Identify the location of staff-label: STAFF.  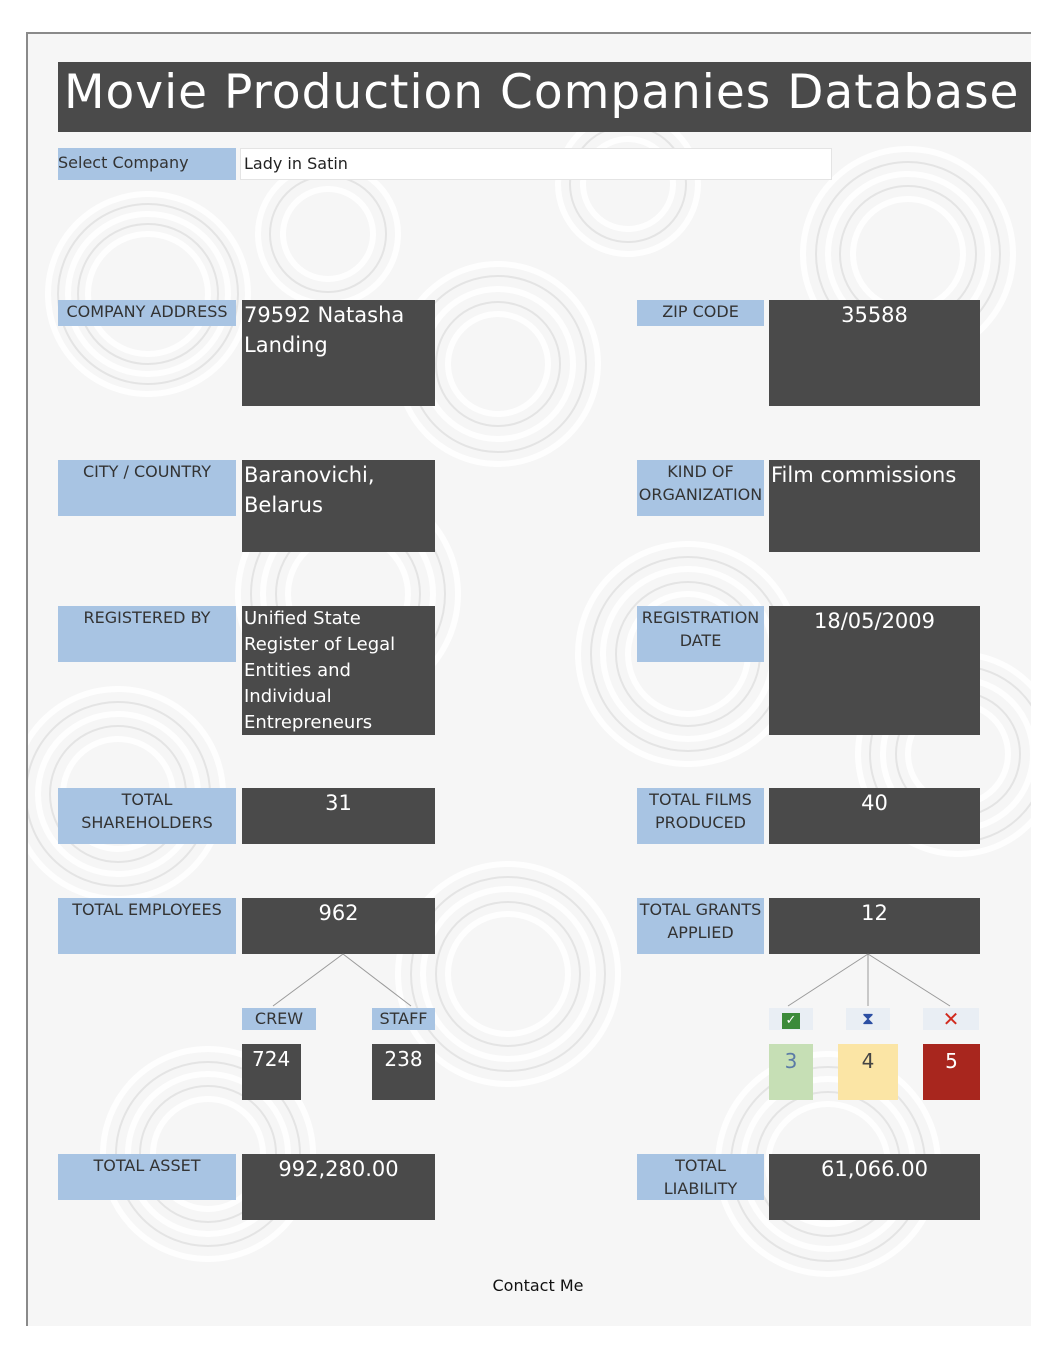
(403, 1019).